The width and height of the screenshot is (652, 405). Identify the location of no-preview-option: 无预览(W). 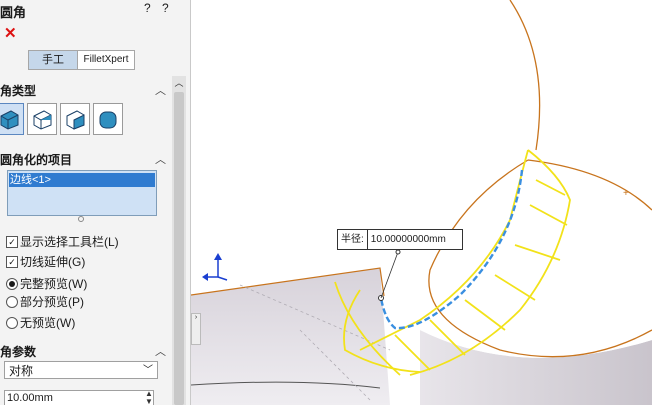
(40, 322).